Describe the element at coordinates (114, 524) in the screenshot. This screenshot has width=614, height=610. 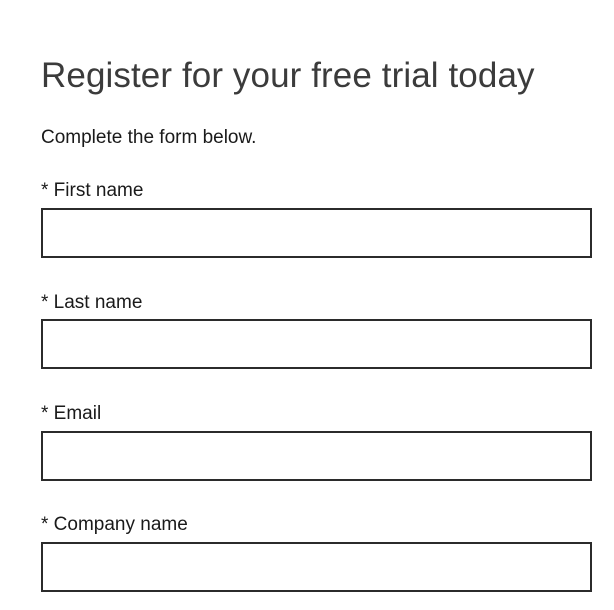
I see `company-name-label: * Company name` at that location.